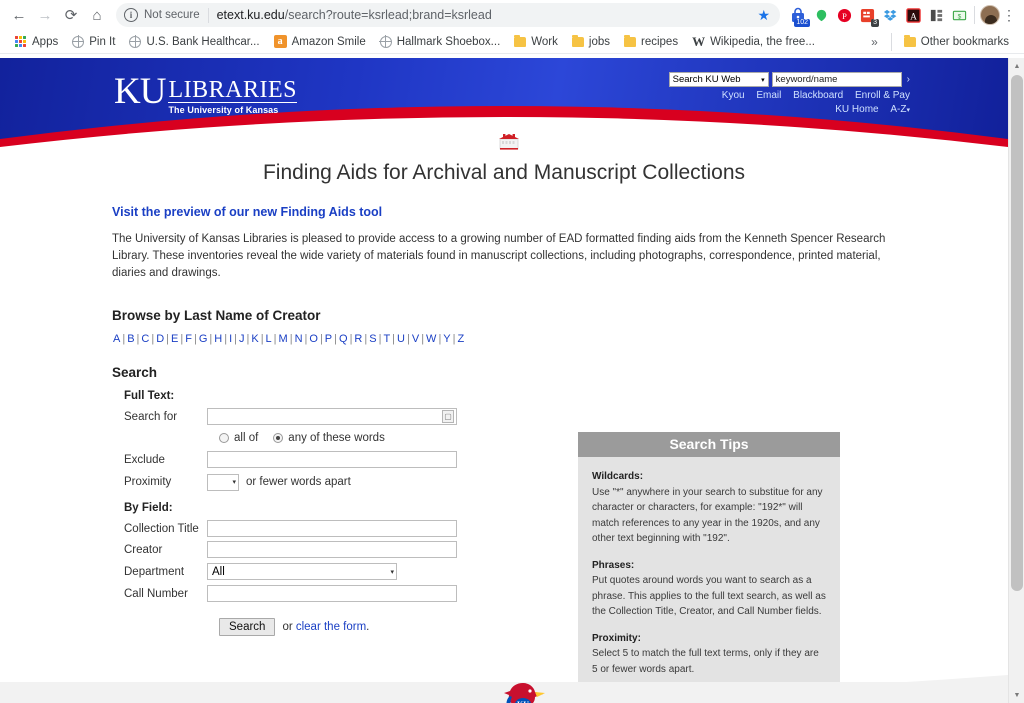 The image size is (1024, 703). I want to click on radio-all-of, so click(224, 438).